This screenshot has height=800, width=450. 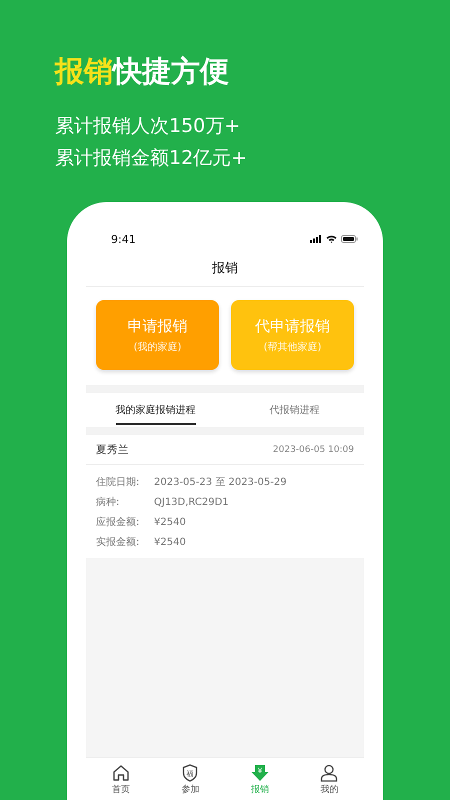 What do you see at coordinates (108, 503) in the screenshot?
I see `field-label: 病种:` at bounding box center [108, 503].